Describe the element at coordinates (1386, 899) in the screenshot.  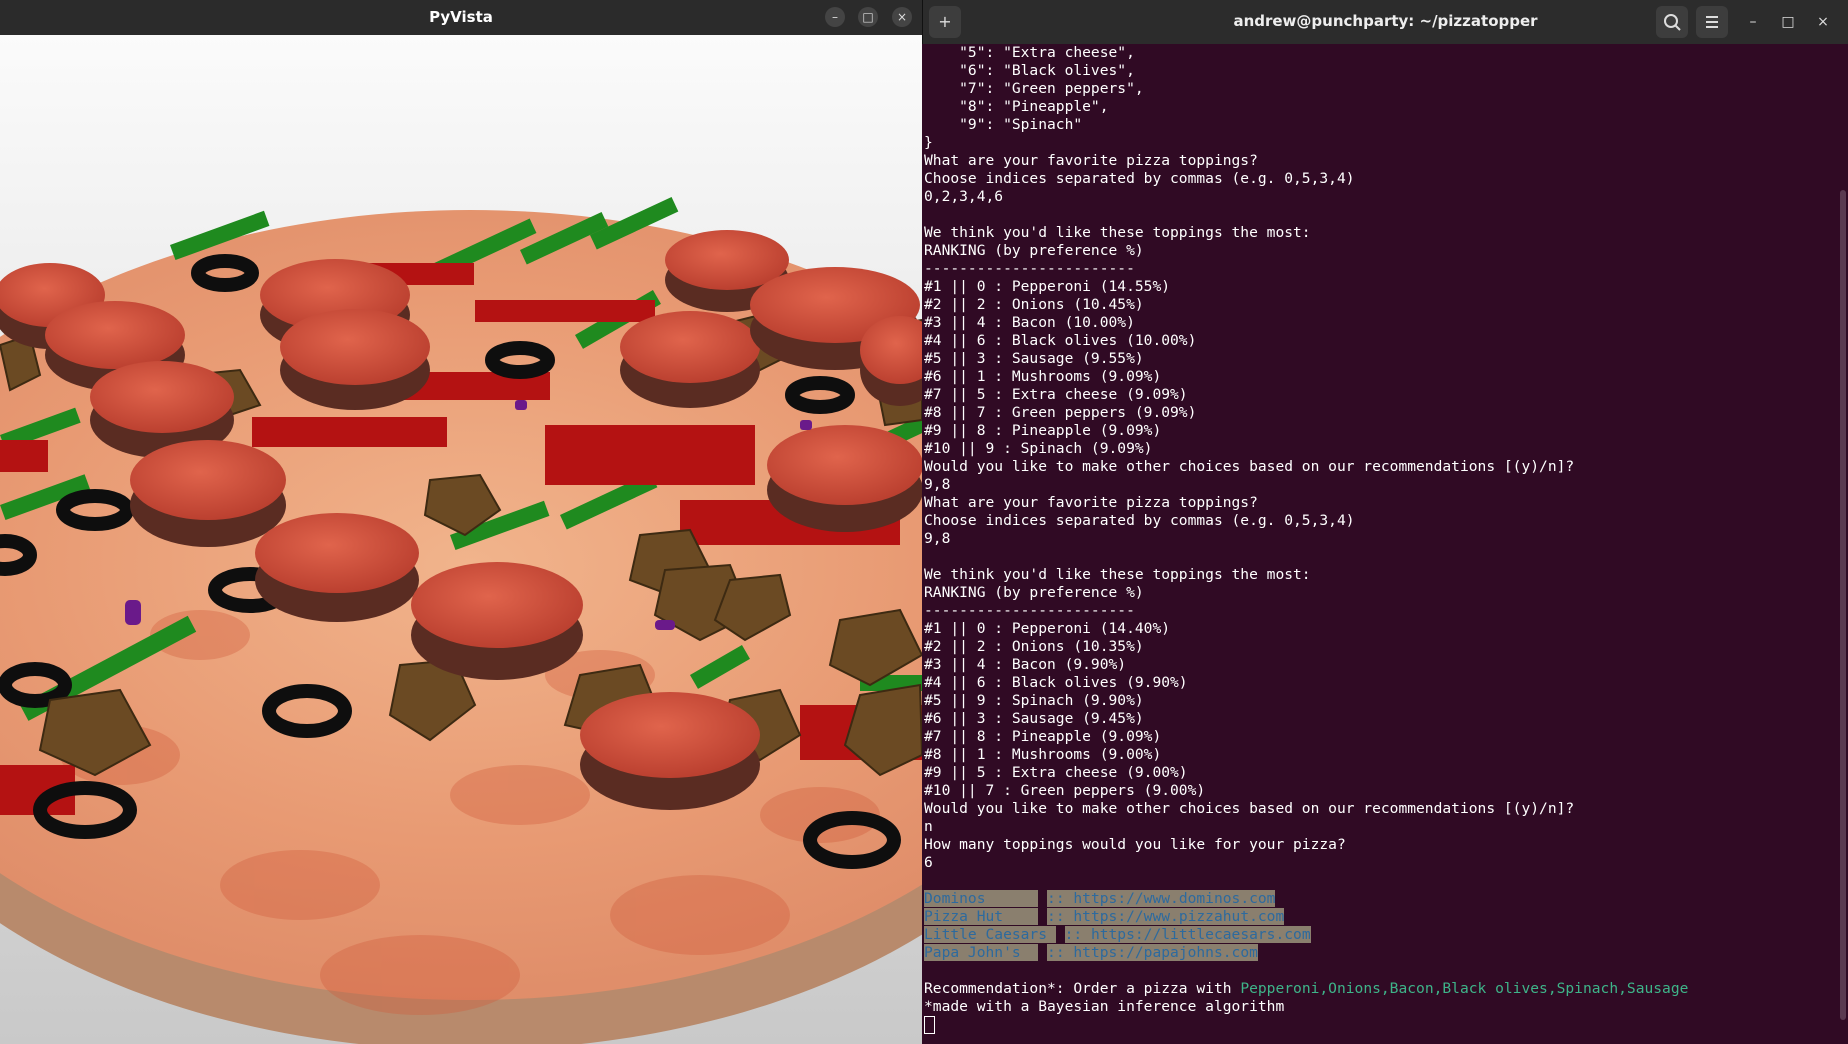
I see `pizza-link-row: Dominos :: https://www.dominos.com` at that location.